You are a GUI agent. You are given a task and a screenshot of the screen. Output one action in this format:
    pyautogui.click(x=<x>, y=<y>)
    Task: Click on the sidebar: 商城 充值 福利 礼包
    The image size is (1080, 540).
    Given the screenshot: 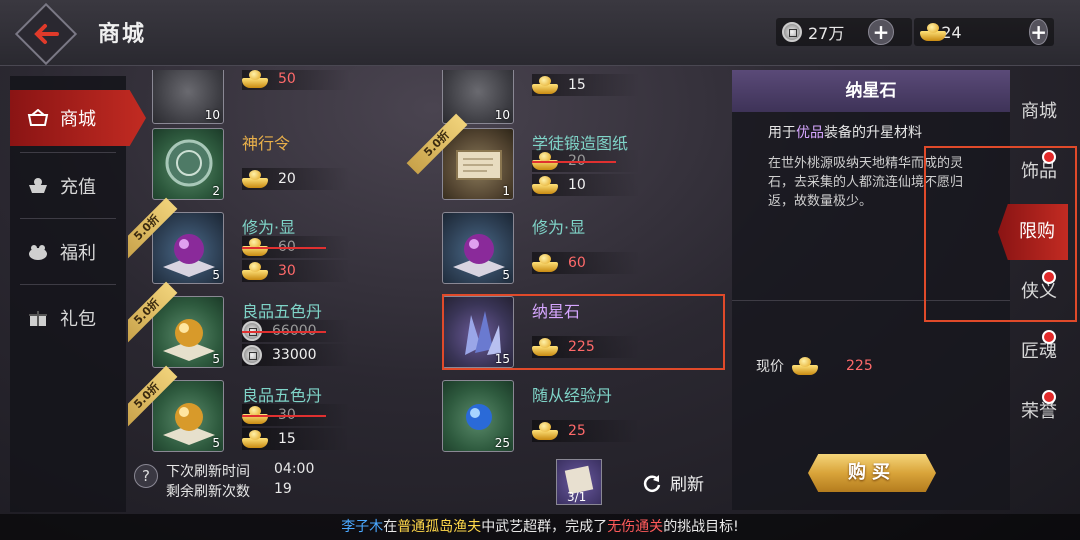 What is the action you would take?
    pyautogui.click(x=78, y=294)
    